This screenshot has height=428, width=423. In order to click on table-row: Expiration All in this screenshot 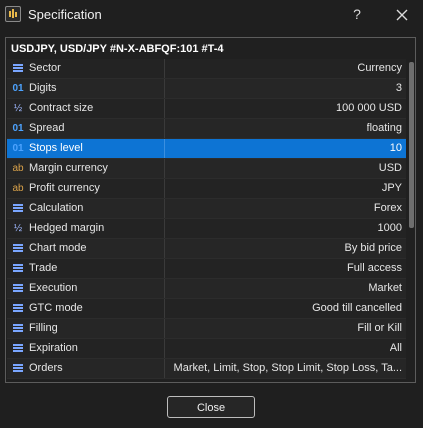, I will do `click(206, 349)`.